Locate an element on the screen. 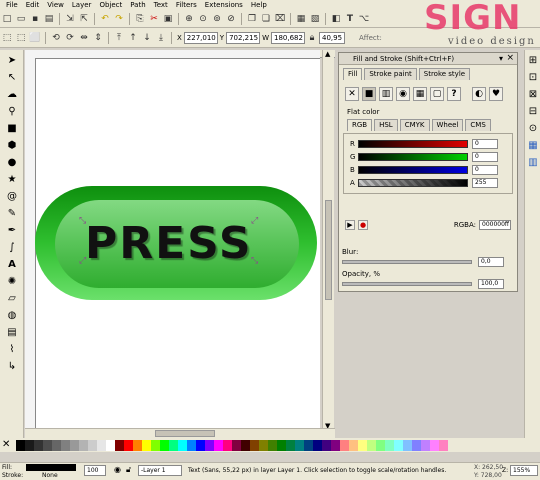  flat-color-icon: ■ is located at coordinates (369, 94).